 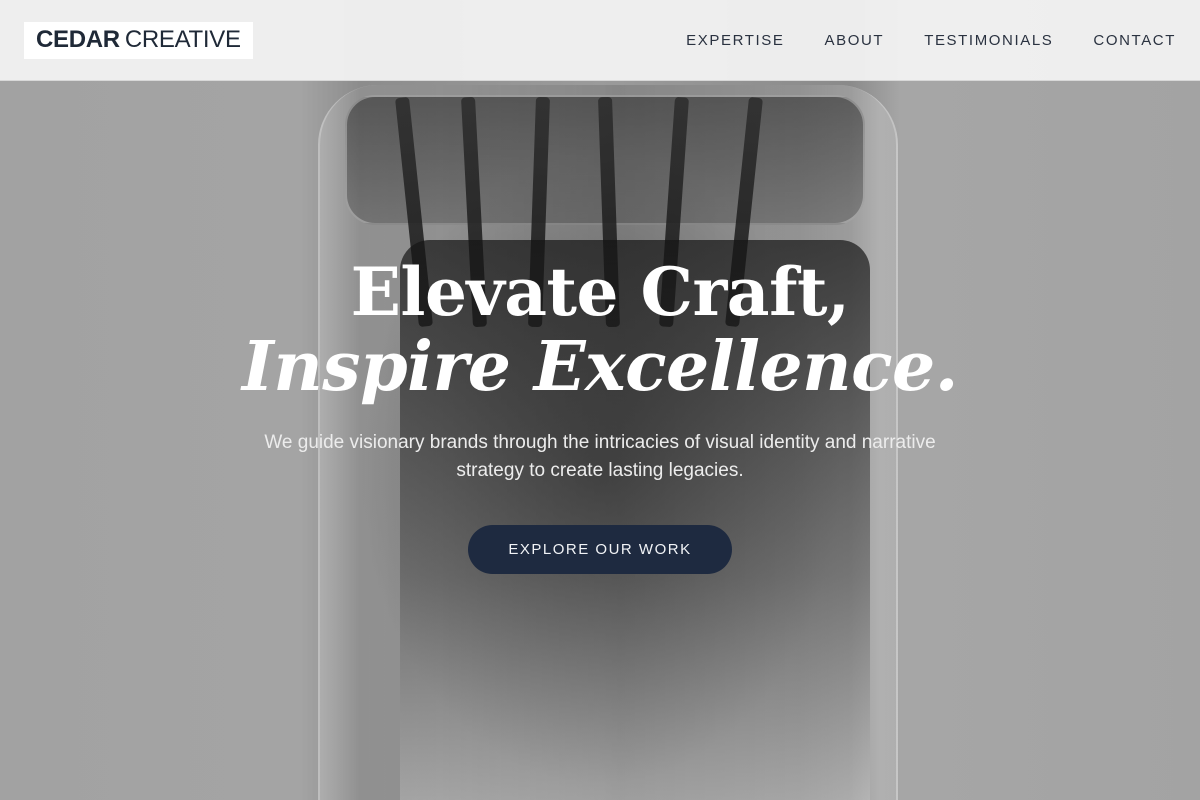 I want to click on brand-name-bold: CEDAR, so click(x=78, y=39).